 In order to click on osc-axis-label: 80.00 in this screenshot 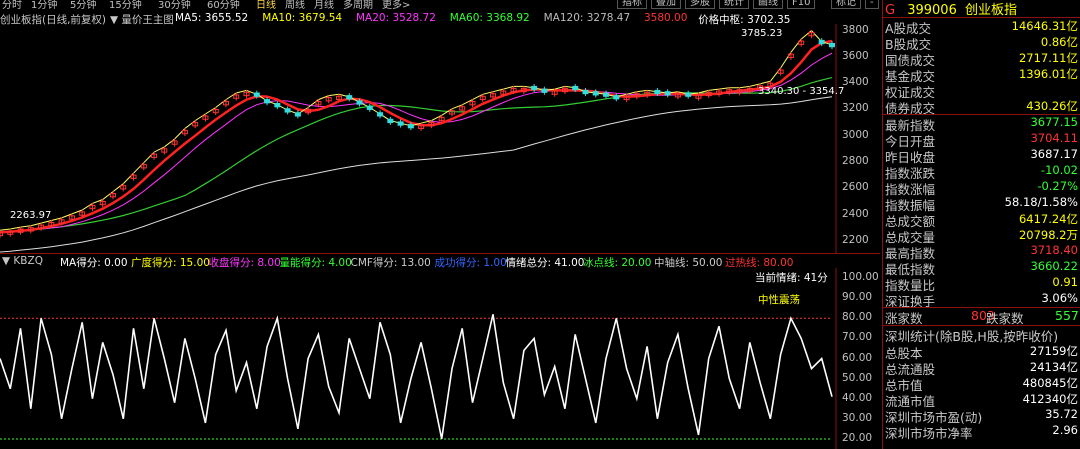, I will do `click(857, 317)`.